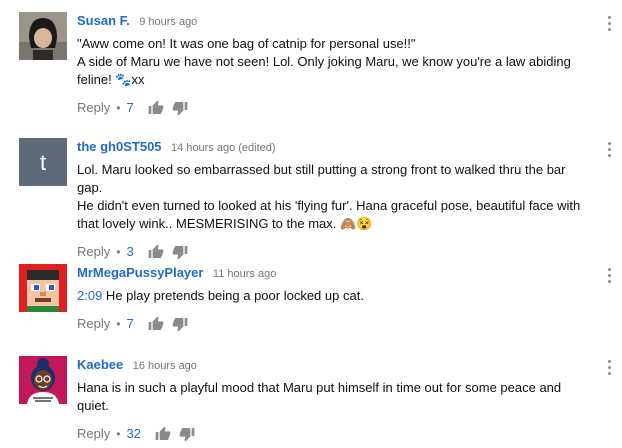 Image resolution: width=622 pixels, height=448 pixels. Describe the element at coordinates (334, 252) in the screenshot. I see `comment-actions: Reply • 3` at that location.